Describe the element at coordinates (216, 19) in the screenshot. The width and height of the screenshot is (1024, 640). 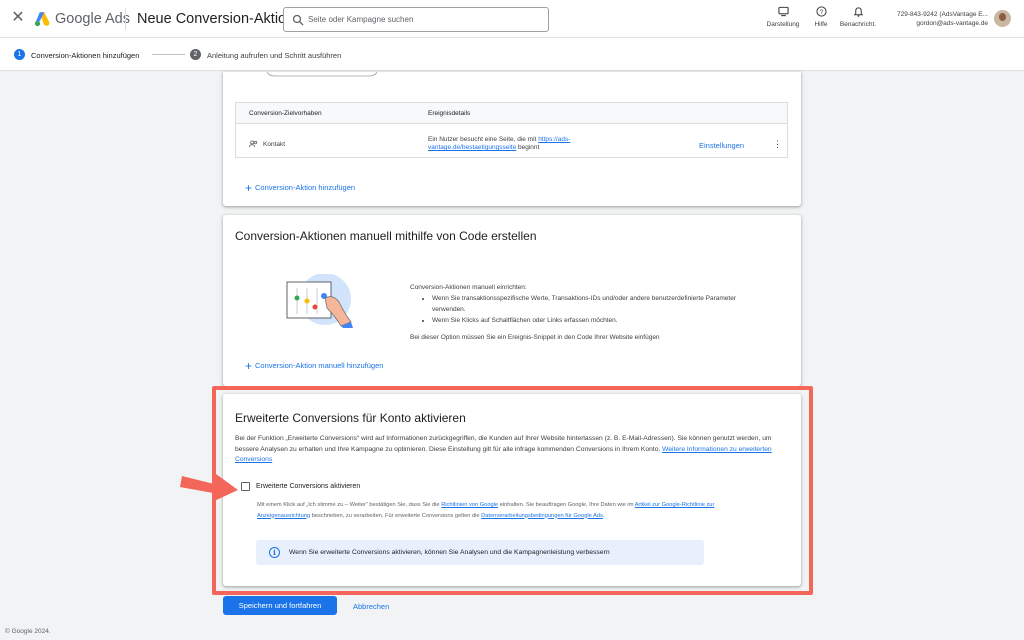
I see `page-title: Neue Conversion-Aktion` at that location.